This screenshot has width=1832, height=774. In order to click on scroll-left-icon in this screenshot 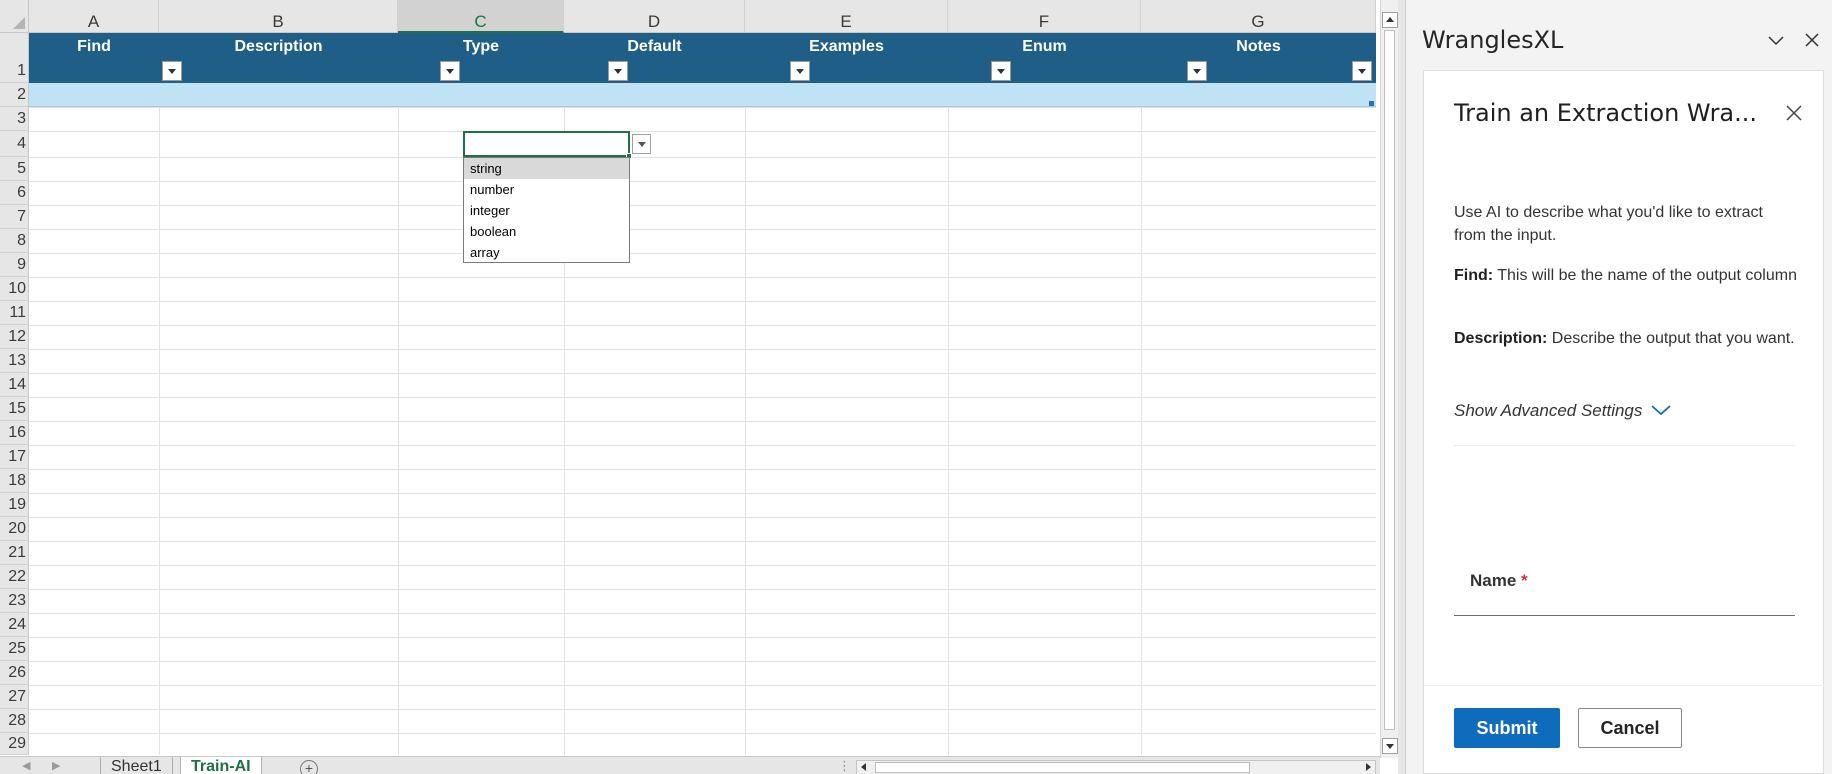, I will do `click(864, 767)`.